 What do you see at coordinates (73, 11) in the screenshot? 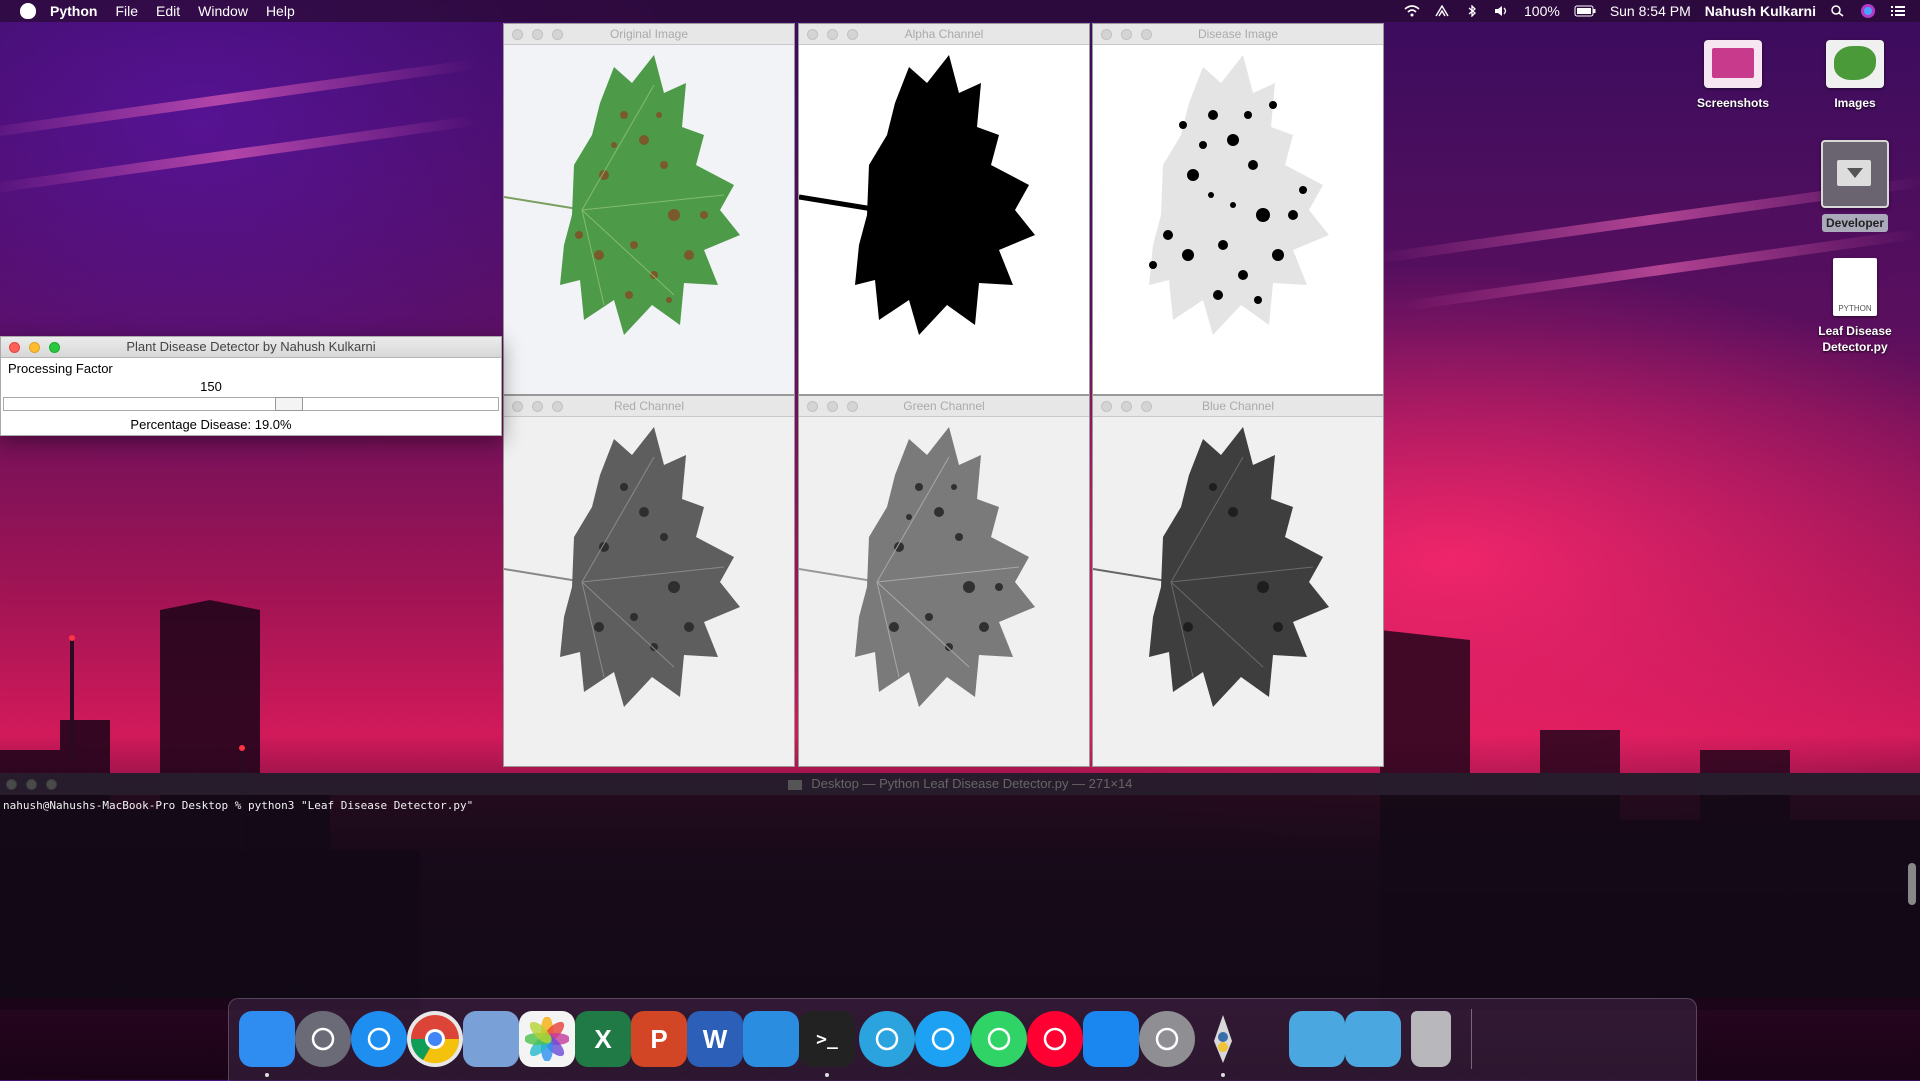
I see `menu-app-name: Python` at bounding box center [73, 11].